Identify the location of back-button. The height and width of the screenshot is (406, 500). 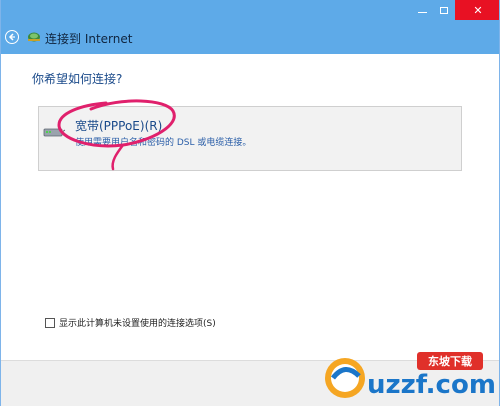
(12, 37).